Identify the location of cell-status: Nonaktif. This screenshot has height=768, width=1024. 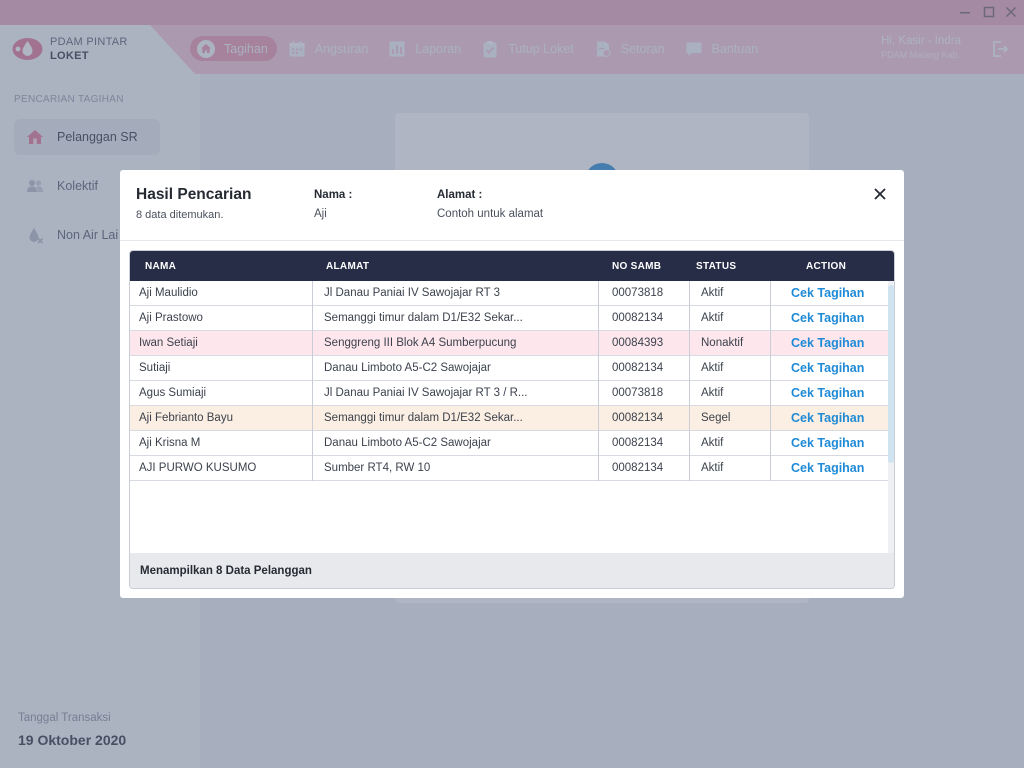
(722, 343).